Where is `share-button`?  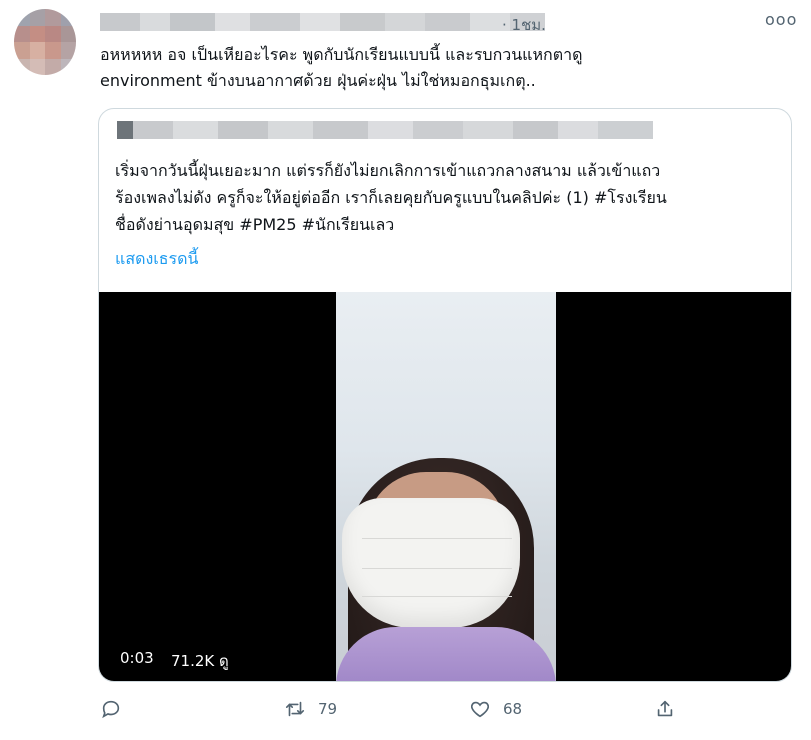
share-button is located at coordinates (665, 709).